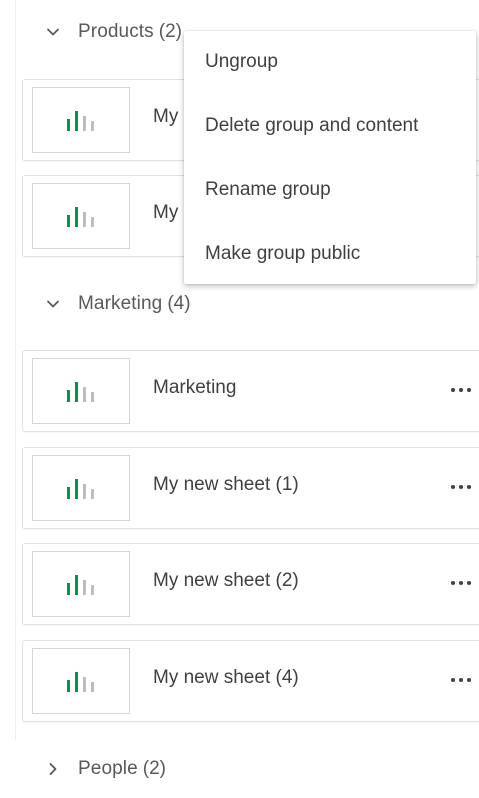 The image size is (479, 798). I want to click on panel-divider, so click(15, 370).